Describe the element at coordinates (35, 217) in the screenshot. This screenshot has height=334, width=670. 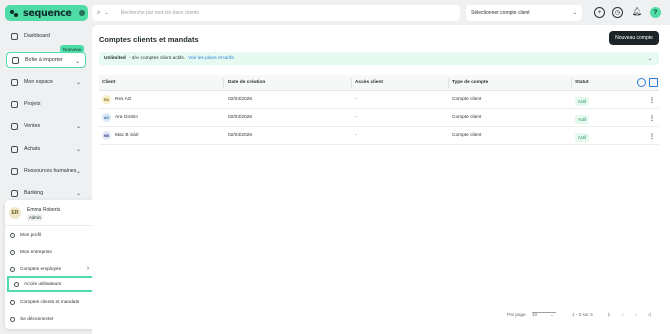
I see `user-role-badge: Admin` at that location.